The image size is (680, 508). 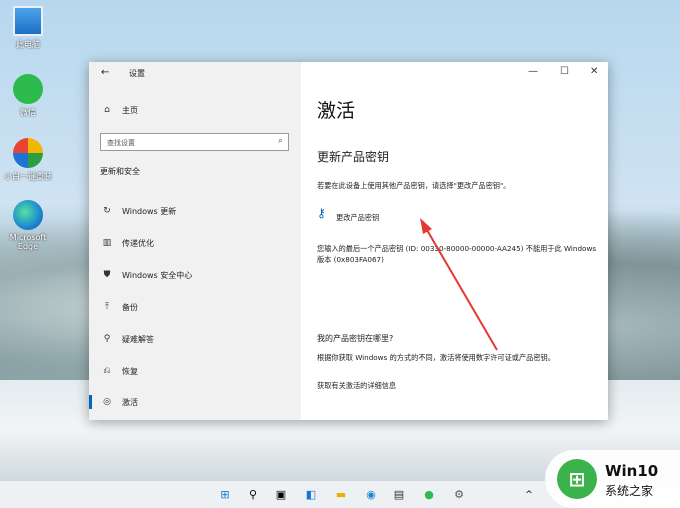 I want to click on recovery-icon: ⎌, so click(x=107, y=371).